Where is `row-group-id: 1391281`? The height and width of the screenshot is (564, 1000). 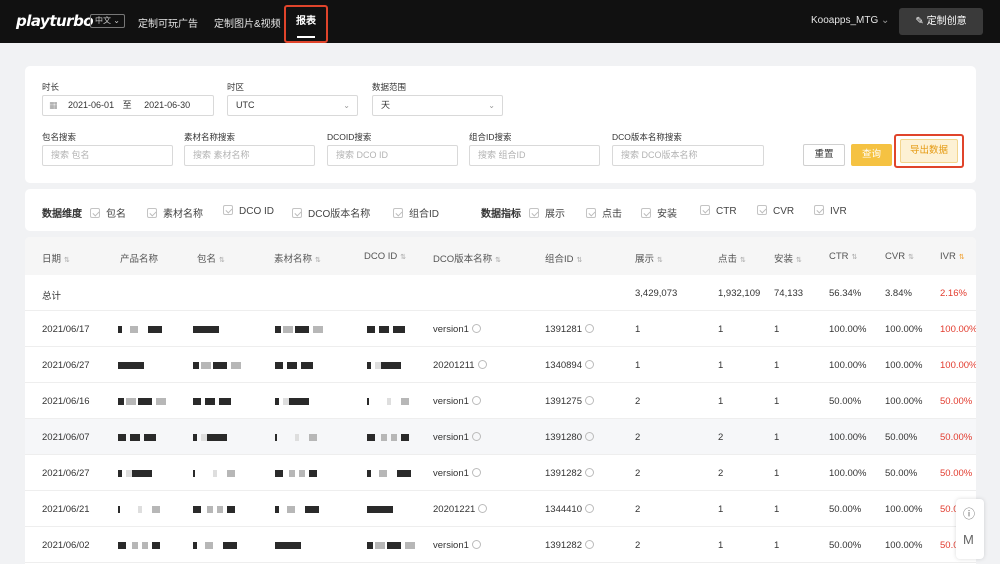 row-group-id: 1391281 is located at coordinates (569, 329).